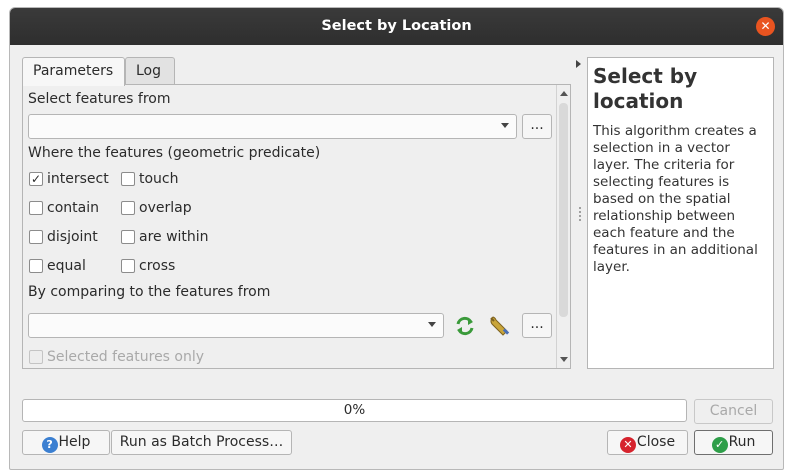 The width and height of the screenshot is (794, 476). Describe the element at coordinates (66, 442) in the screenshot. I see `help-button: ? Help` at that location.